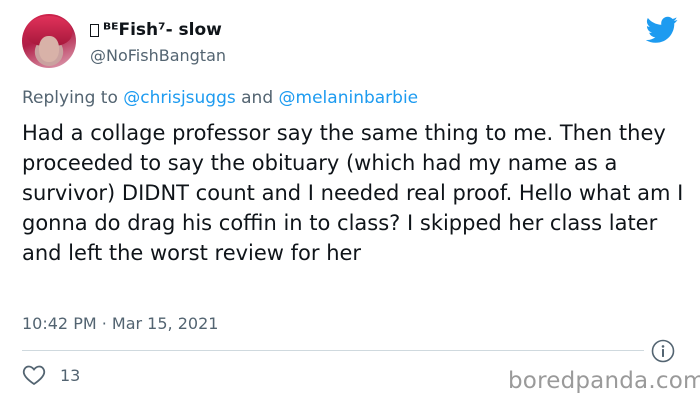 This screenshot has width=700, height=402. I want to click on like-button: 13, so click(51, 375).